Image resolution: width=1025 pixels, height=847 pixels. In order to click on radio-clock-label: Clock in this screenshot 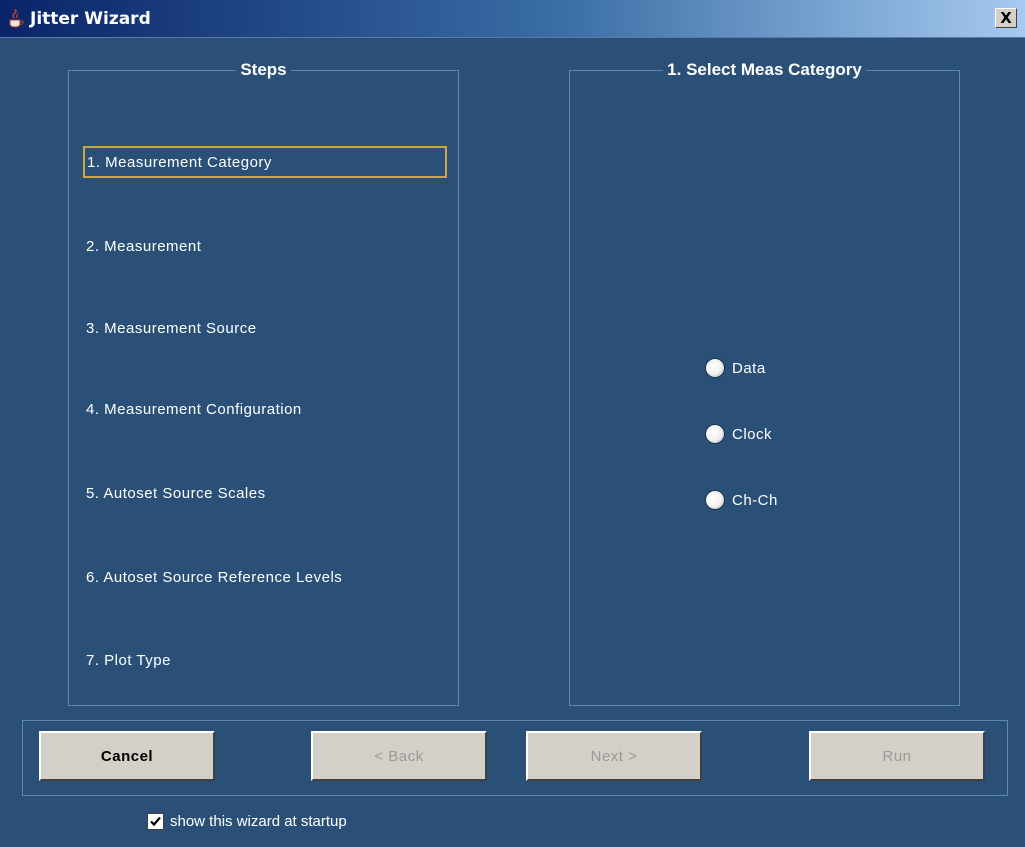, I will do `click(752, 434)`.